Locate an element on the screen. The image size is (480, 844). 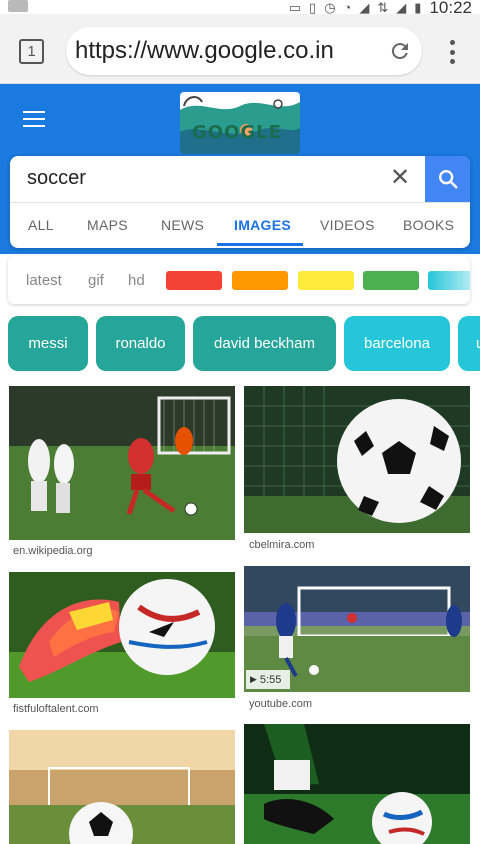
google-doodle-logo: GOOGLE is located at coordinates (240, 123).